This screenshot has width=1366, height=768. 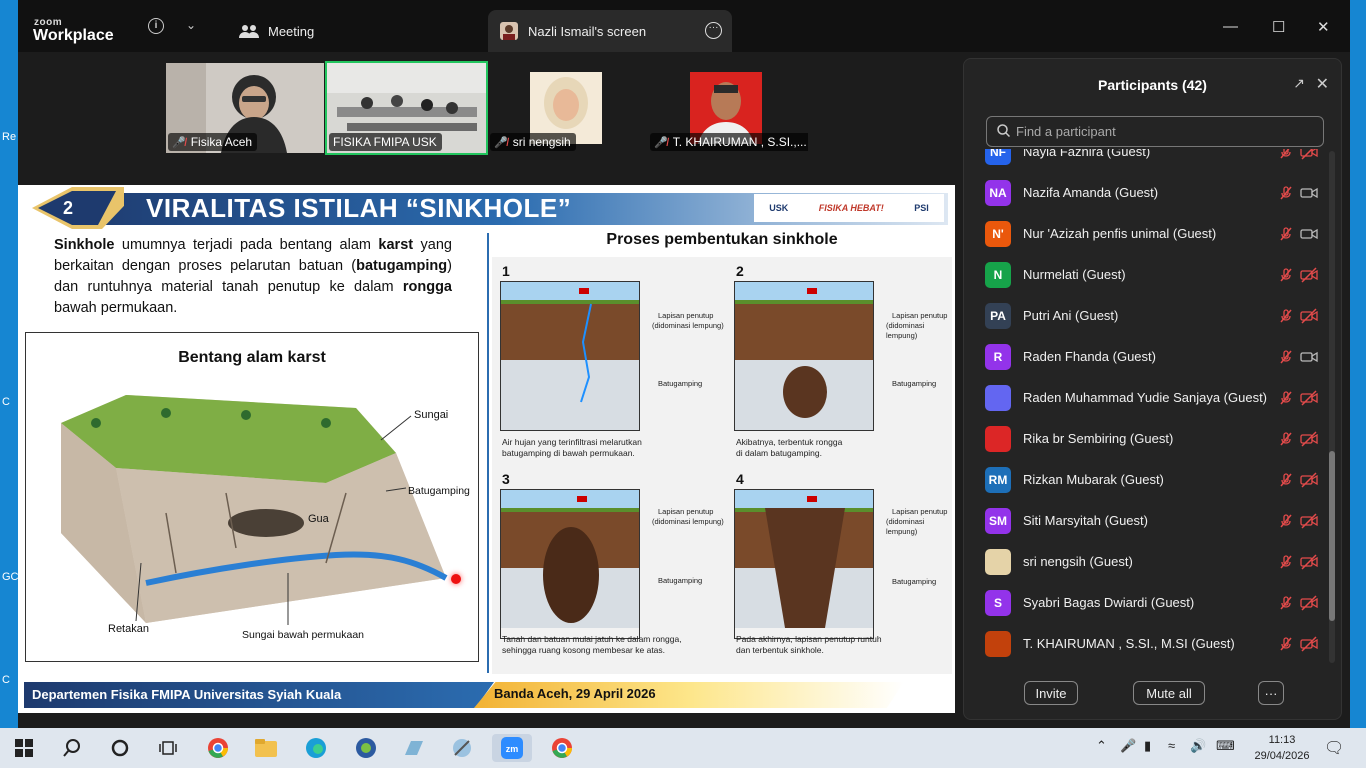 What do you see at coordinates (1101, 746) in the screenshot?
I see `chevron-up-icon: ⌃` at bounding box center [1101, 746].